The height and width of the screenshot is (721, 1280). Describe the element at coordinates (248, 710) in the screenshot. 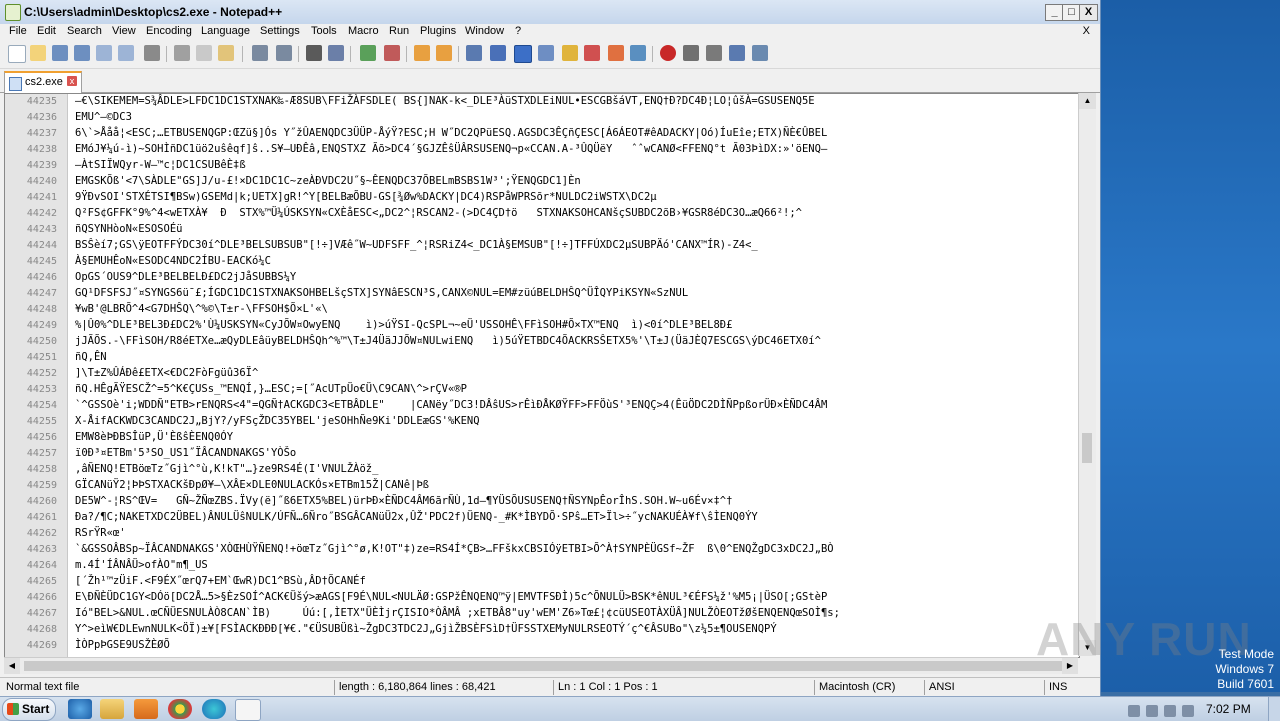

I see `notepadpp-taskbar-icon` at that location.